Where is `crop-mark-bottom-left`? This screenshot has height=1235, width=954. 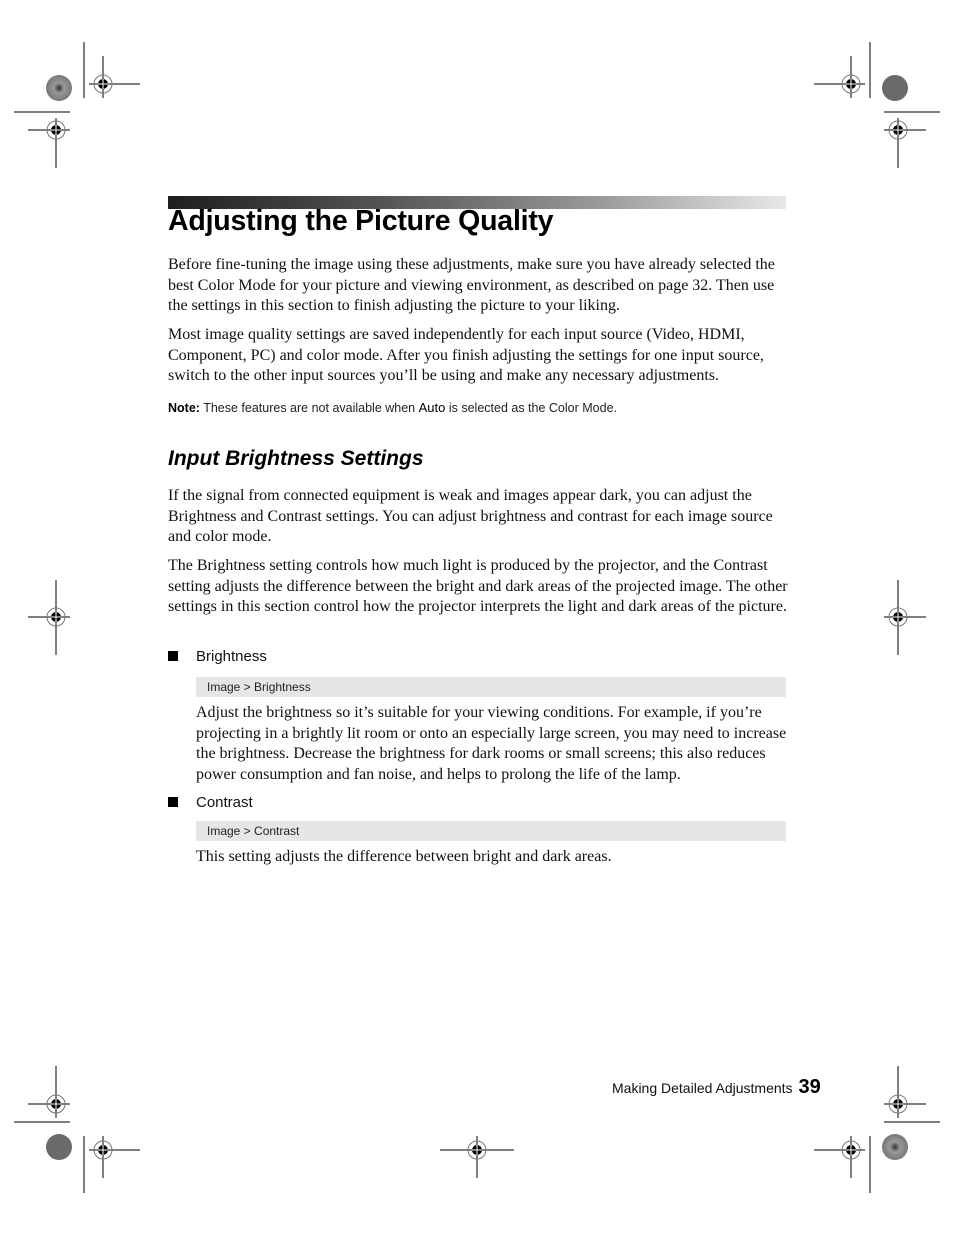 crop-mark-bottom-left is located at coordinates (49, 1157).